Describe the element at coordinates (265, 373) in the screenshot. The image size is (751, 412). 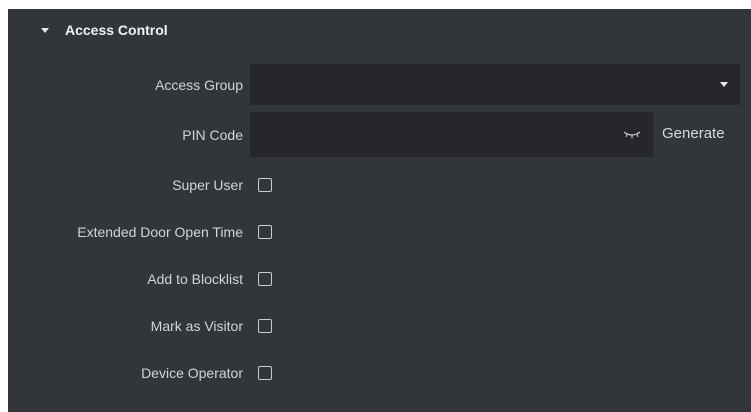
I see `device-operator-checkbox` at that location.